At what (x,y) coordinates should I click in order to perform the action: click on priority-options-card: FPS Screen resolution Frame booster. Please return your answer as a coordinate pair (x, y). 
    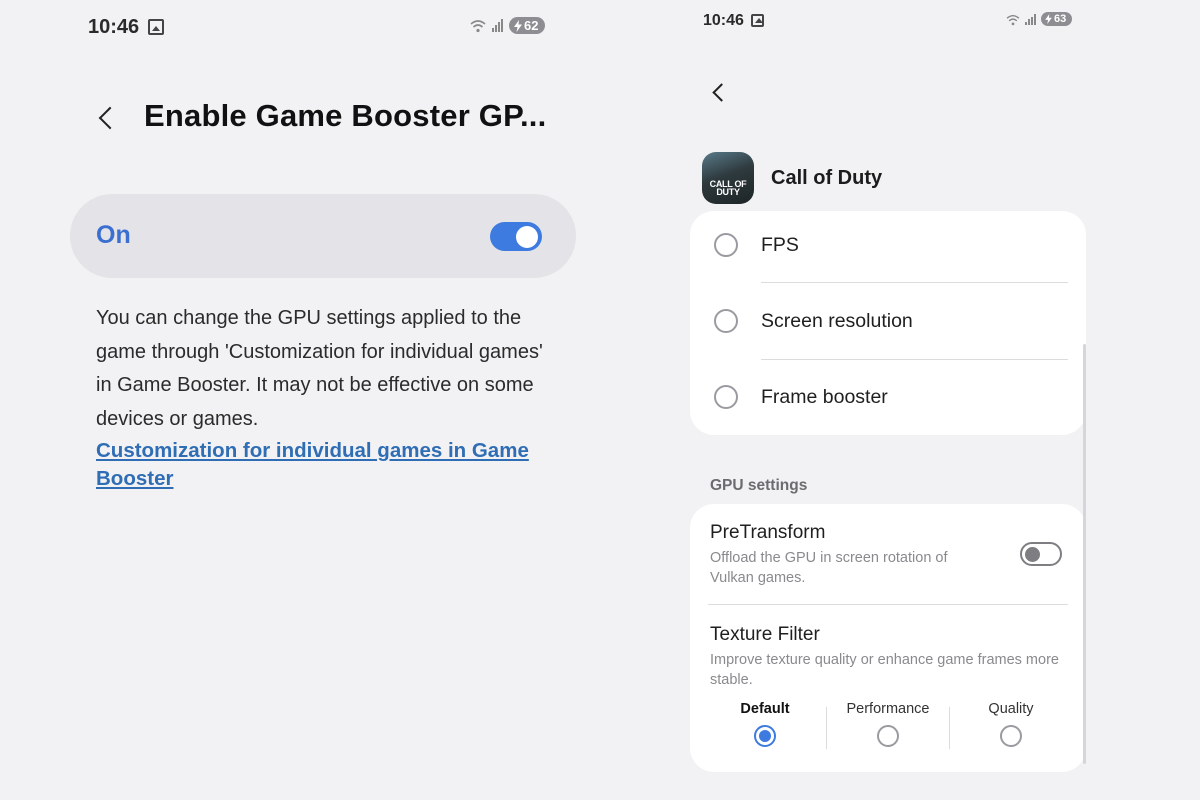
    Looking at the image, I should click on (888, 323).